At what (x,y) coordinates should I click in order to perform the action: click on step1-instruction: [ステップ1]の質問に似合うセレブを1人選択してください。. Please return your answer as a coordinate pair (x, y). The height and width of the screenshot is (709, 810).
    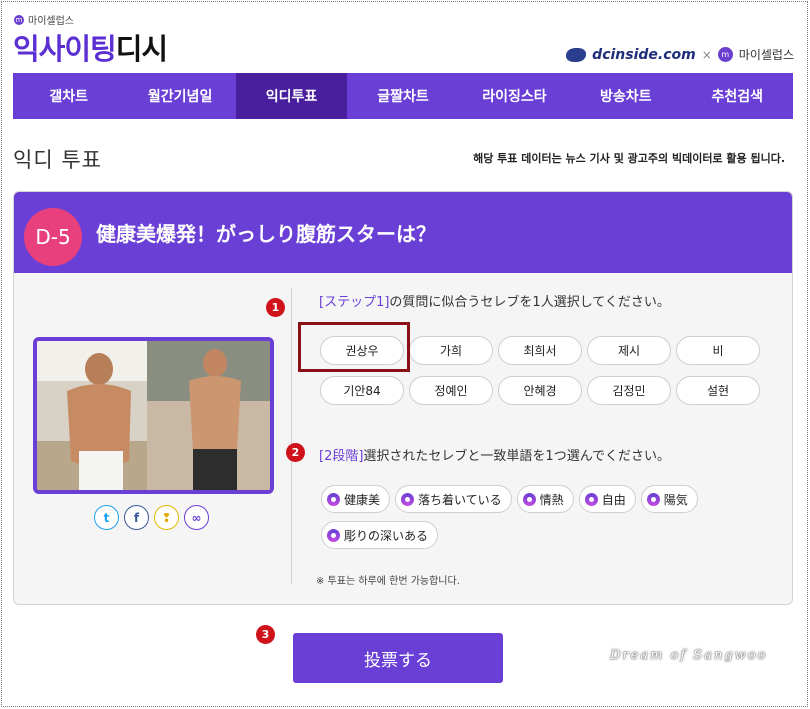
    Looking at the image, I should click on (494, 300).